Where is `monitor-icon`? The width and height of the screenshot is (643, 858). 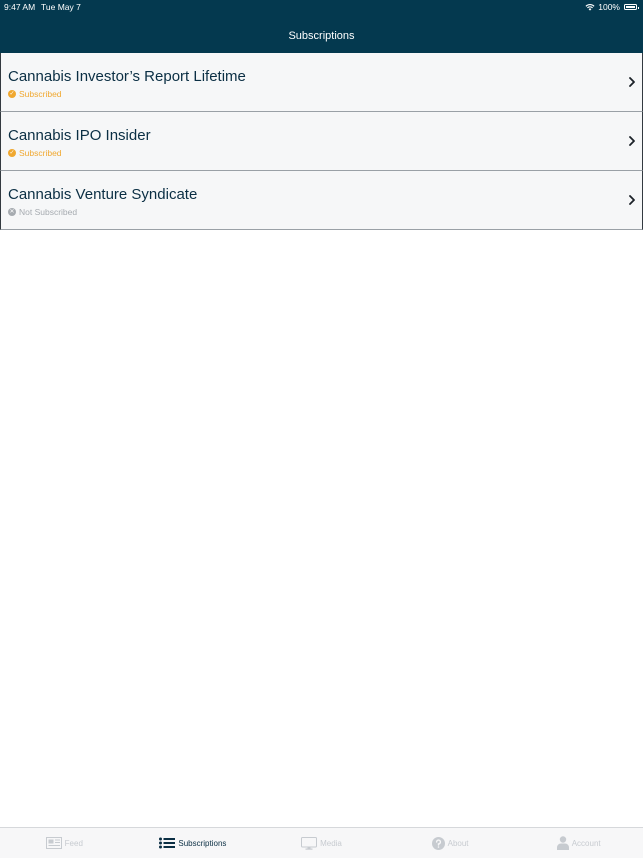
monitor-icon is located at coordinates (309, 843).